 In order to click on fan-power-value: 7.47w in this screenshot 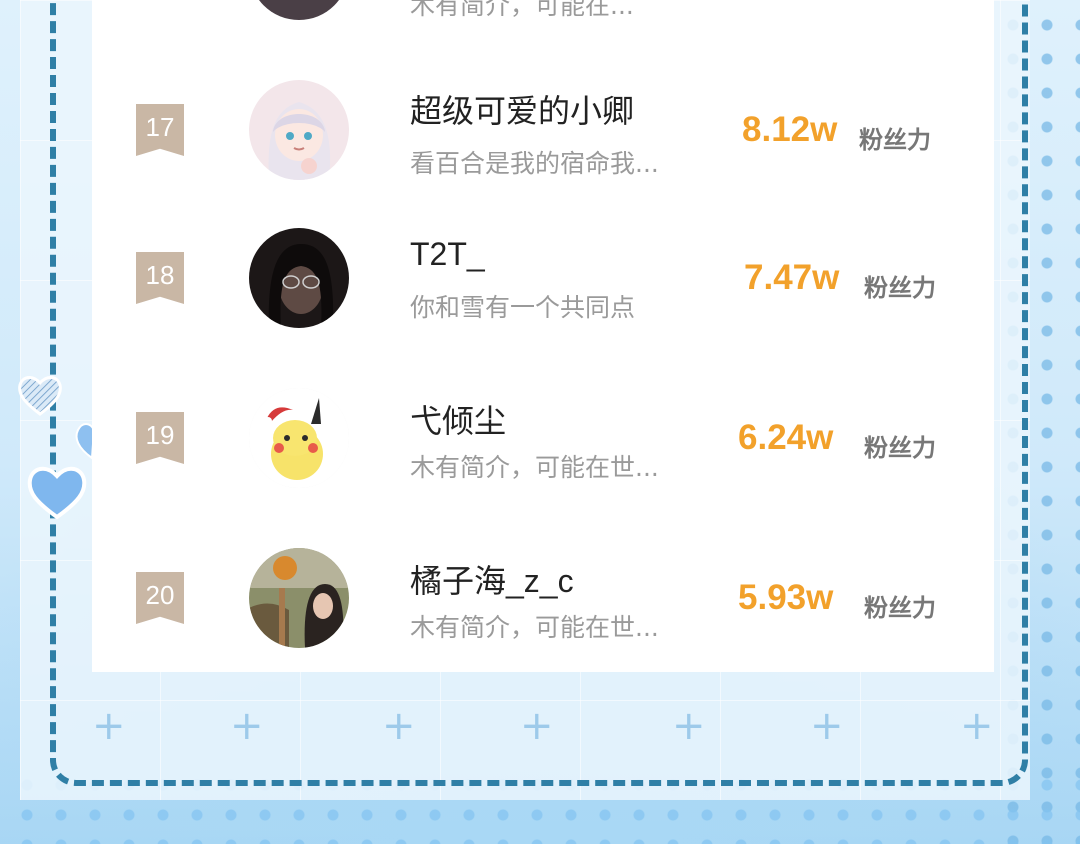, I will do `click(792, 277)`.